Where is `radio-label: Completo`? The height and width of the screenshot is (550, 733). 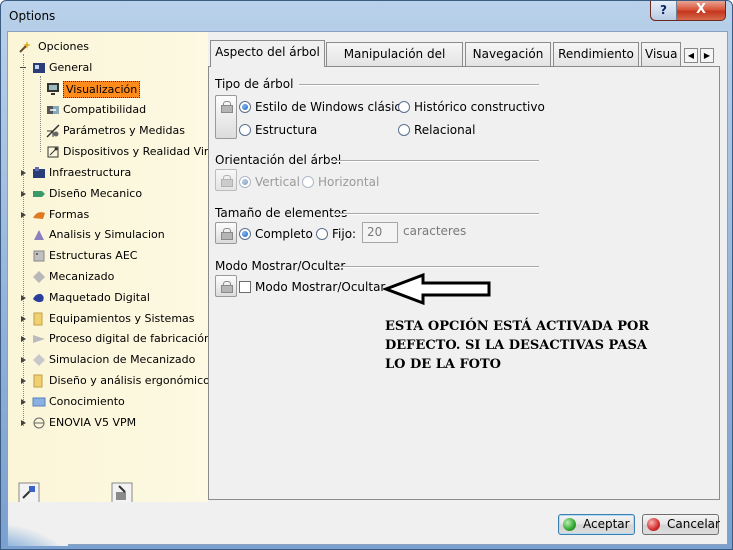 radio-label: Completo is located at coordinates (284, 234).